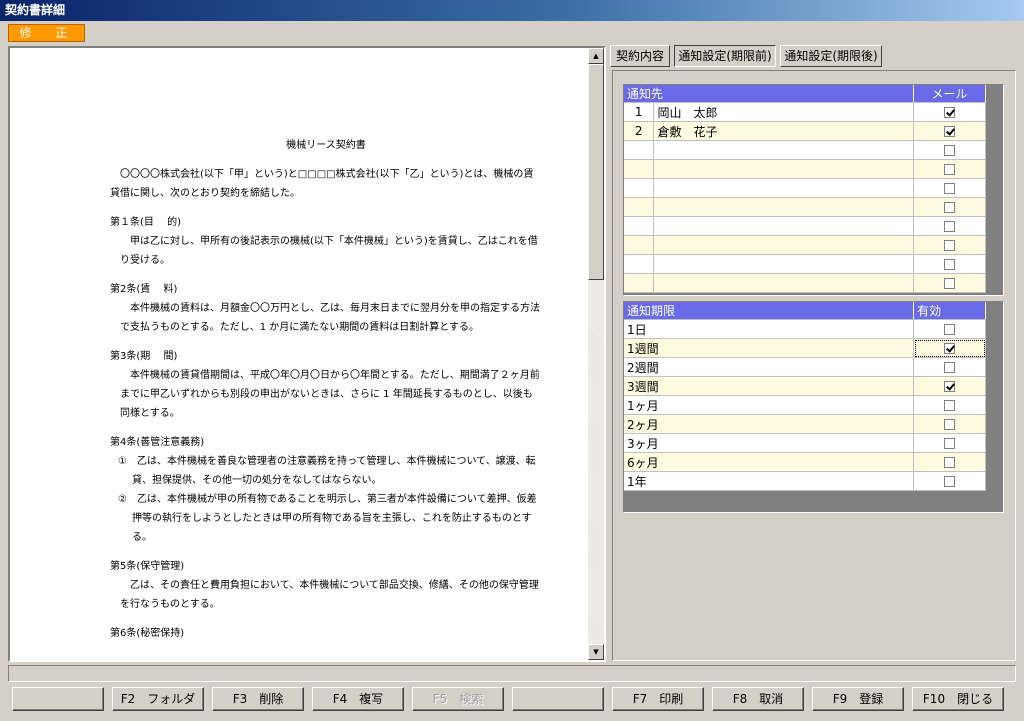 The width and height of the screenshot is (1024, 721). What do you see at coordinates (769, 94) in the screenshot?
I see `recipient-header: 通知先` at bounding box center [769, 94].